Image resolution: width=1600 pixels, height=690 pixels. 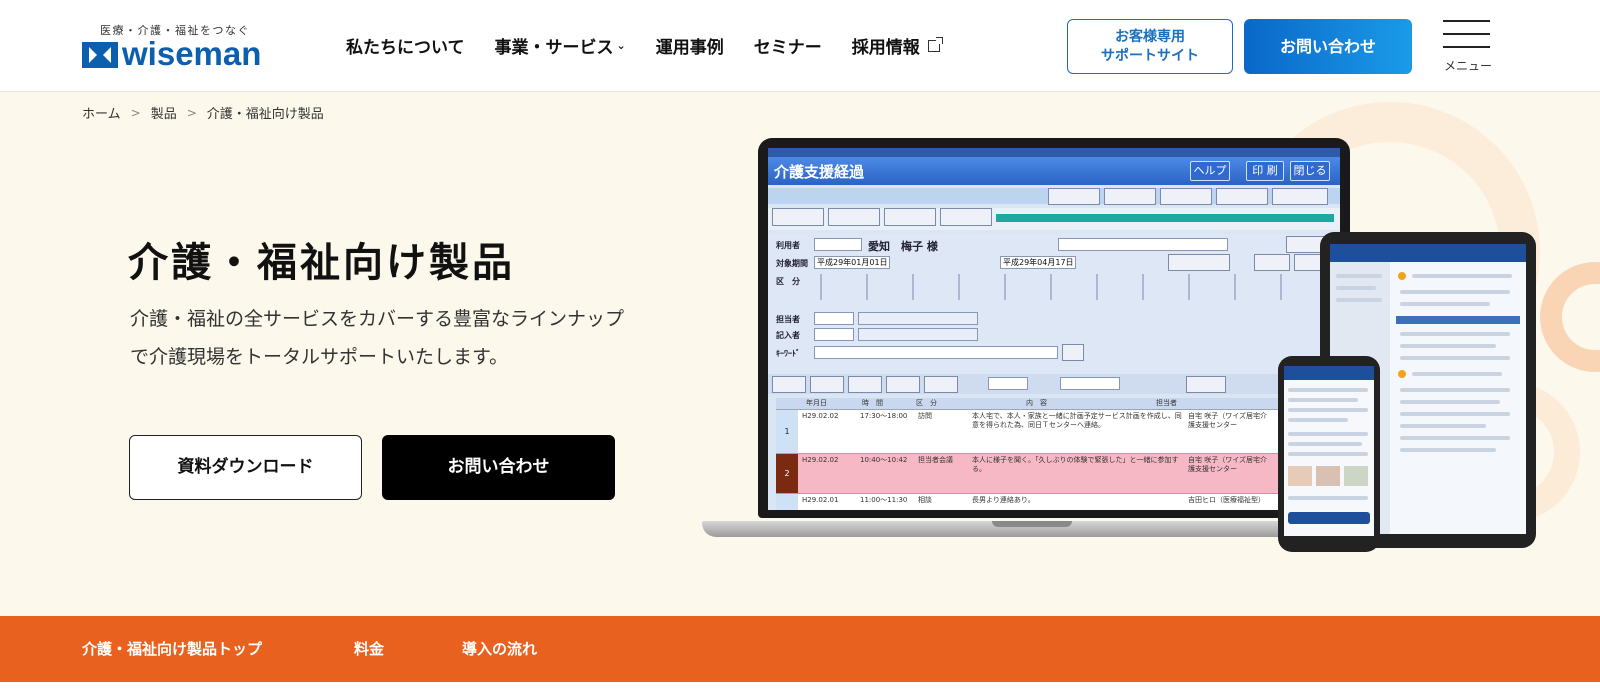 What do you see at coordinates (192, 53) in the screenshot?
I see `logo-wordmark: wiseman` at bounding box center [192, 53].